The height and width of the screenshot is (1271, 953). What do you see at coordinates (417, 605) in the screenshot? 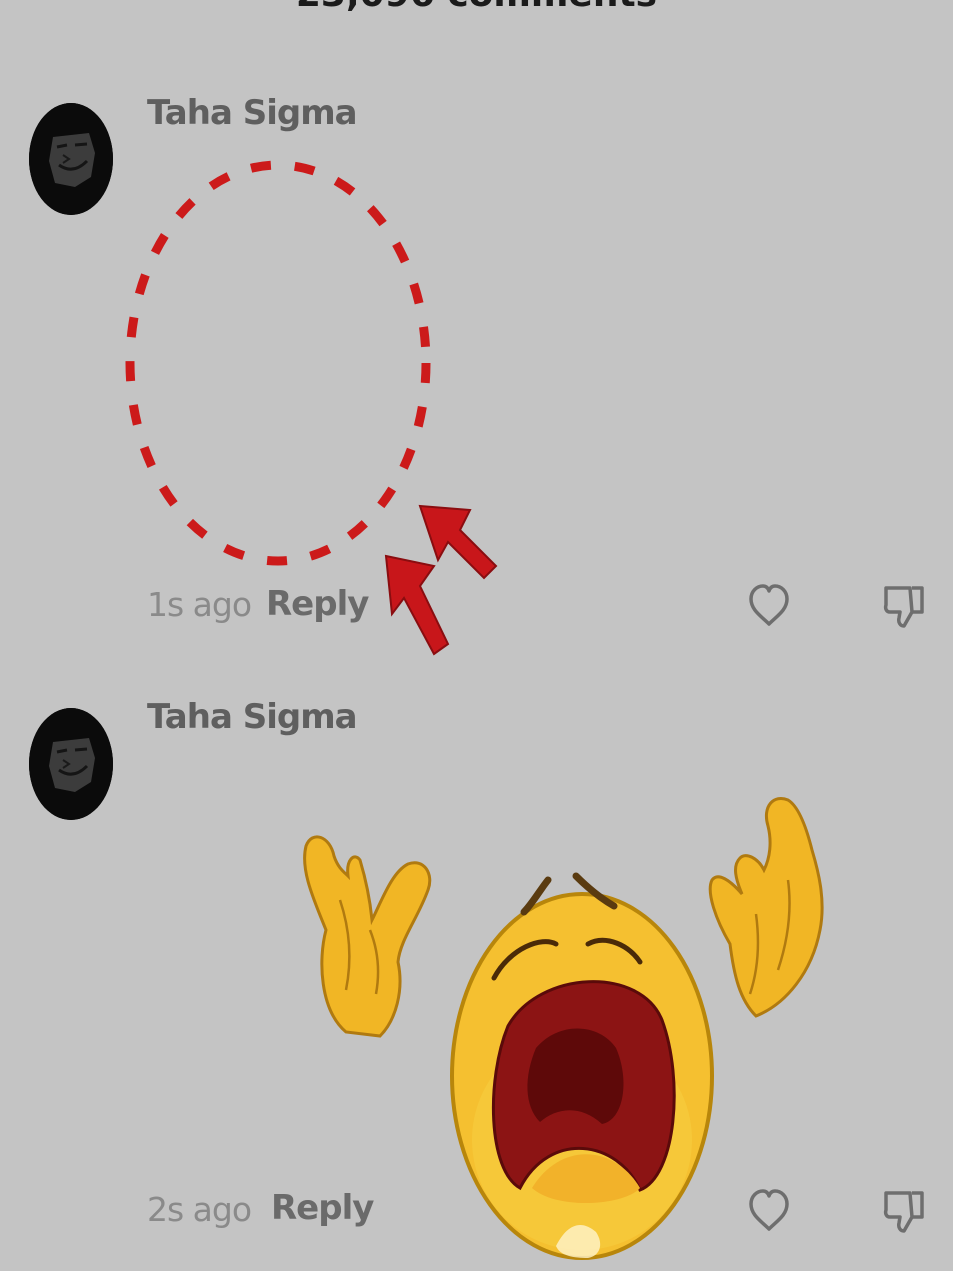
I see `arrow-icon` at bounding box center [417, 605].